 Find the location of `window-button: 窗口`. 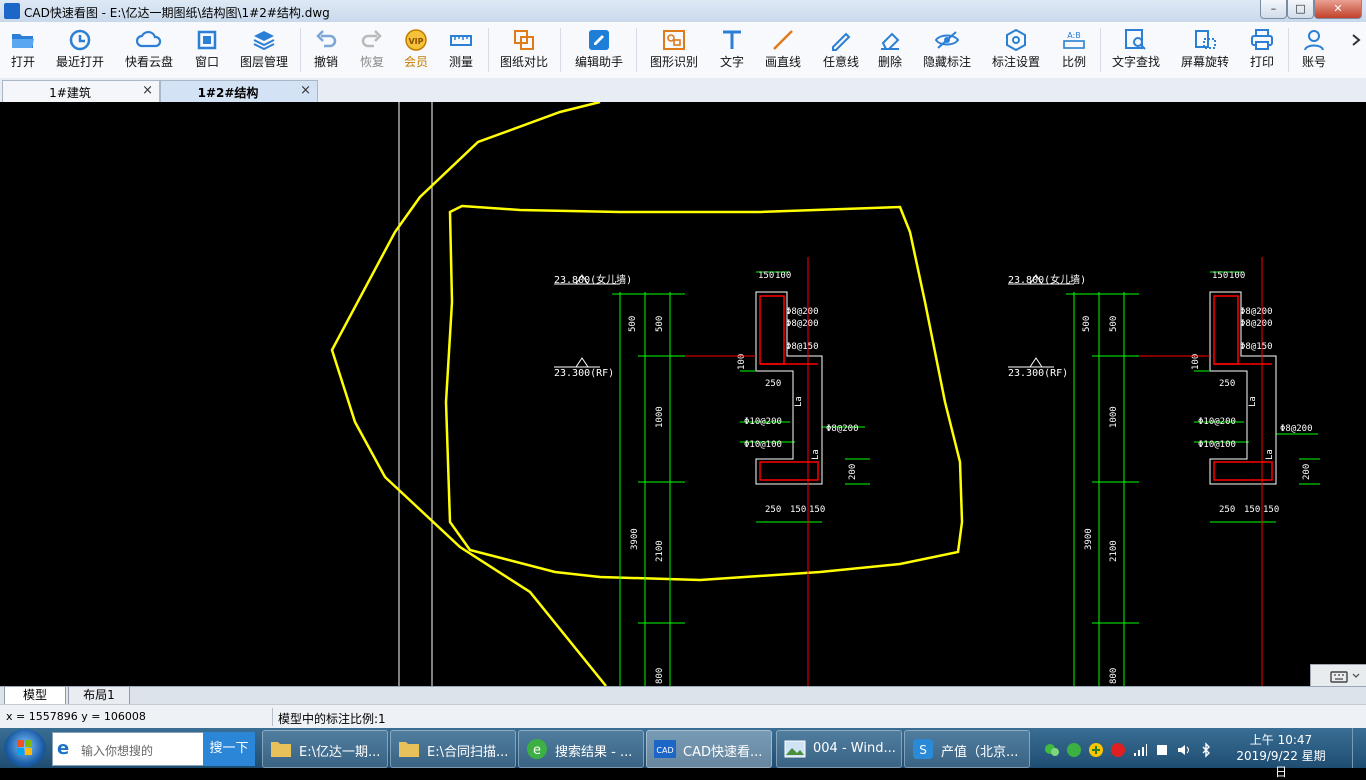

window-button: 窗口 is located at coordinates (207, 50).